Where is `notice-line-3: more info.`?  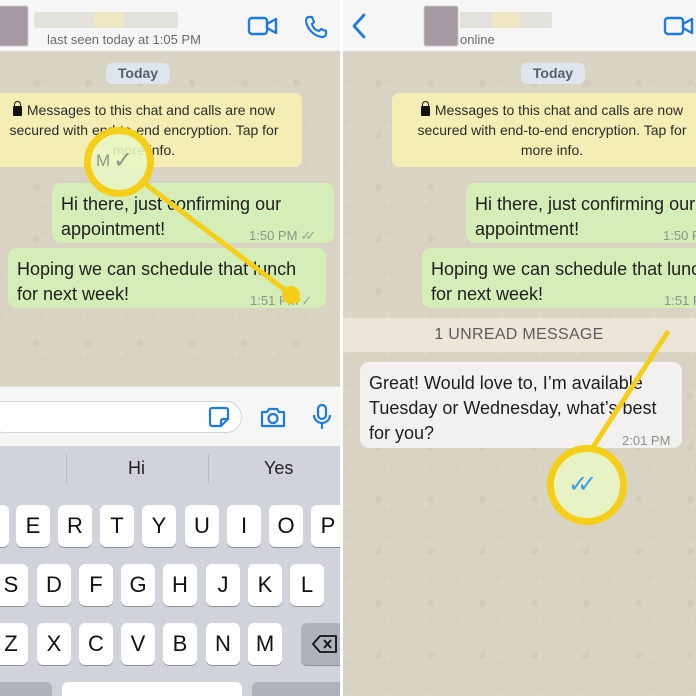
notice-line-3: more info. is located at coordinates (552, 150).